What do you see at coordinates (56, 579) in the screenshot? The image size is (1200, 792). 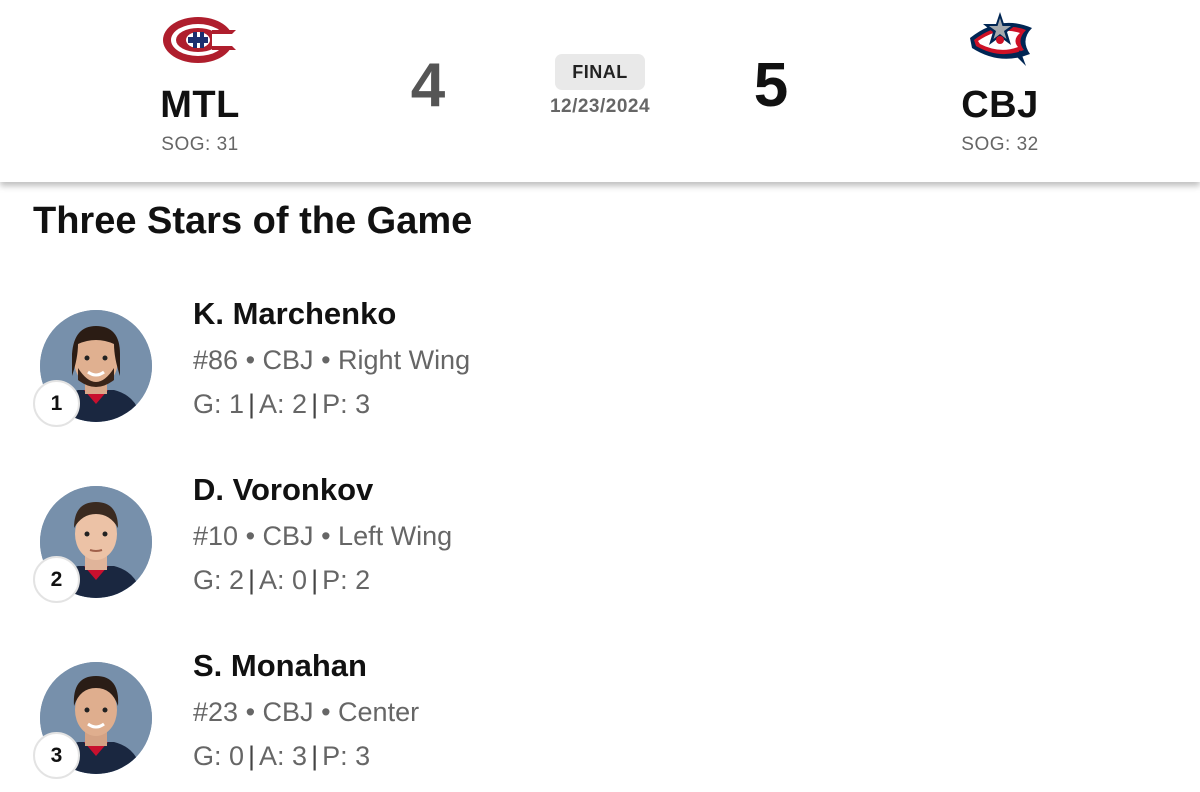 I see `star-rank-badge: 2` at bounding box center [56, 579].